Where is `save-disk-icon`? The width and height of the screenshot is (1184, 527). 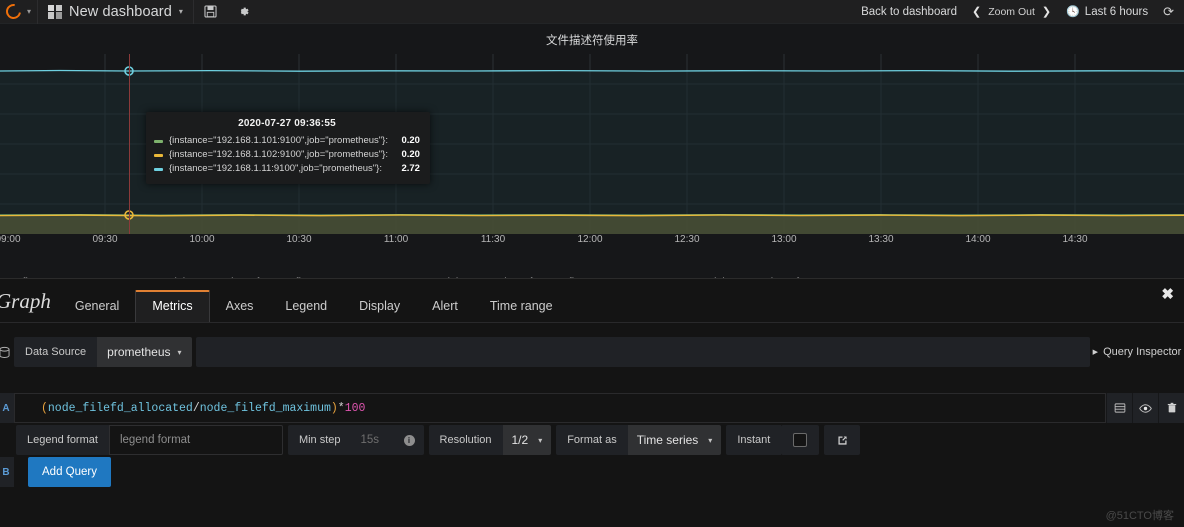 save-disk-icon is located at coordinates (210, 12).